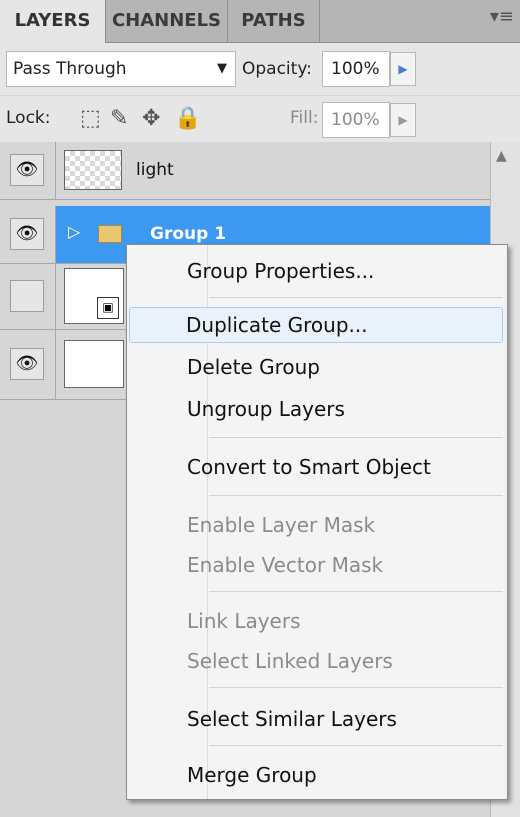 This screenshot has width=520, height=817. Describe the element at coordinates (316, 467) in the screenshot. I see `menu-item-convert-smart-object: Convert to Smart Object` at that location.